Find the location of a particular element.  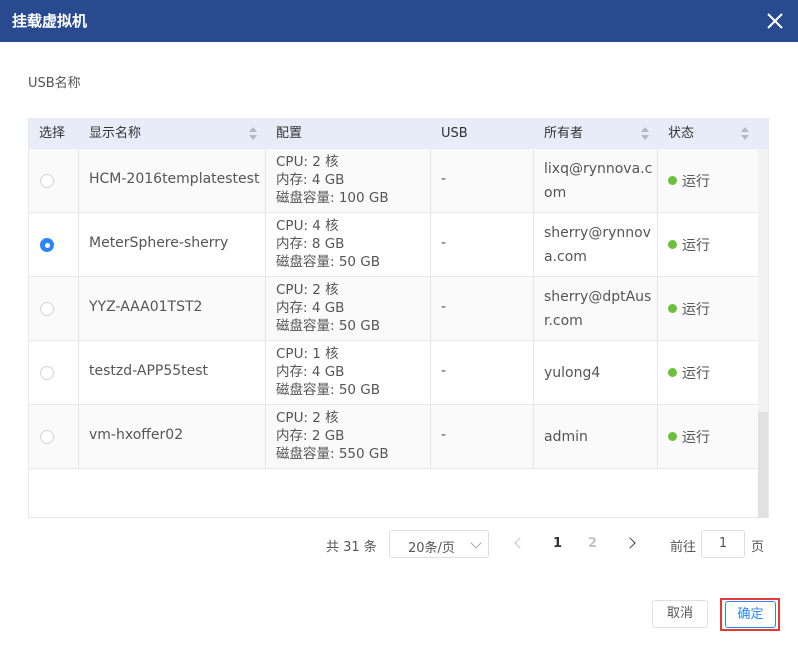

config-text: CPU: 2 核内存: 4 GB 磁盘容量: 50 GB is located at coordinates (328, 308).